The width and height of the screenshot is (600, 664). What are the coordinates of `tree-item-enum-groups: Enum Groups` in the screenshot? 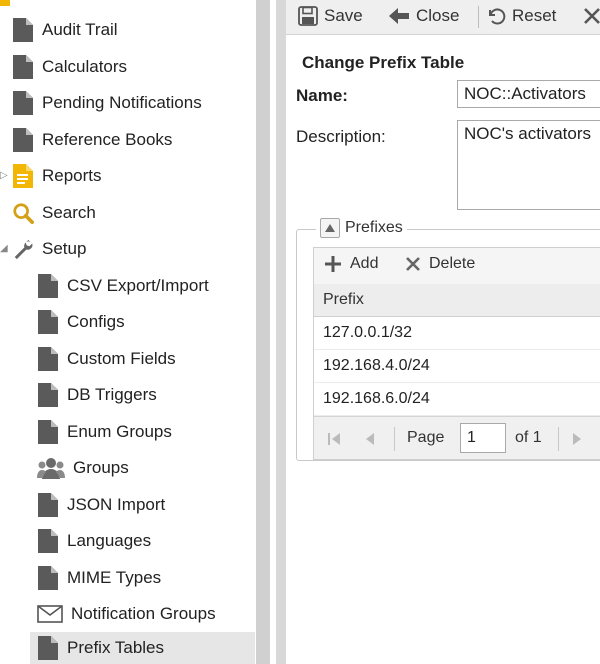 It's located at (104, 432).